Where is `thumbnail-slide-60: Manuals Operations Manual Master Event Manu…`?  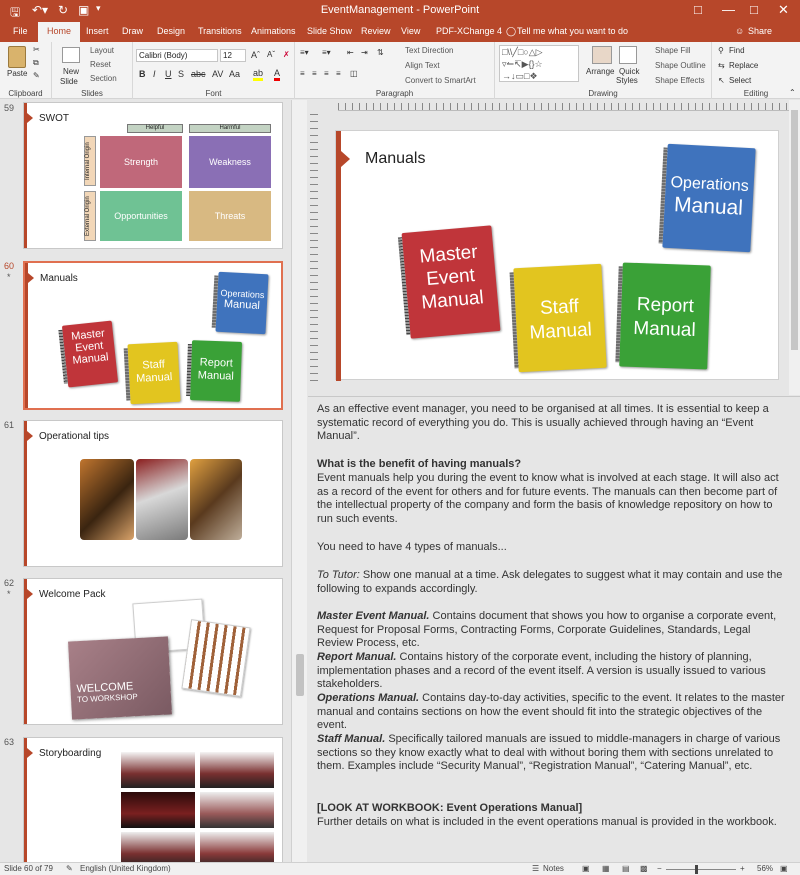 thumbnail-slide-60: Manuals Operations Manual Master Event Manu… is located at coordinates (153, 335).